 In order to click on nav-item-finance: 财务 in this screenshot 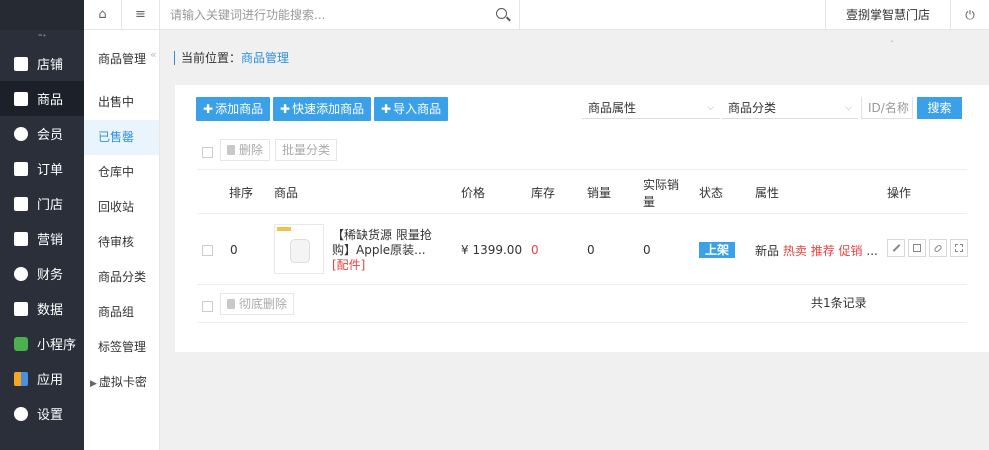, I will do `click(42, 273)`.